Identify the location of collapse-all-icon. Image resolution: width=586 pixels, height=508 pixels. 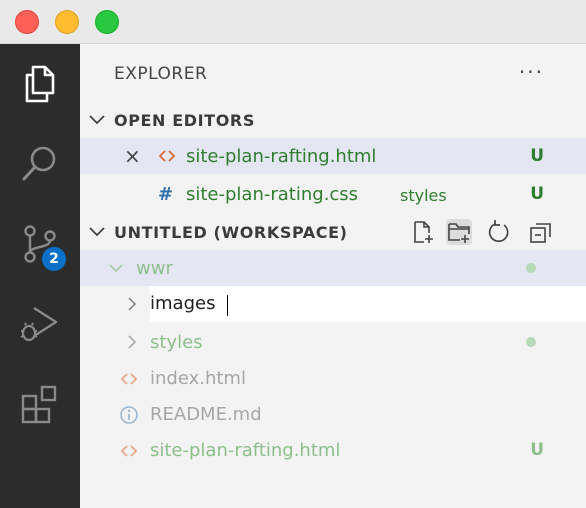
(540, 233).